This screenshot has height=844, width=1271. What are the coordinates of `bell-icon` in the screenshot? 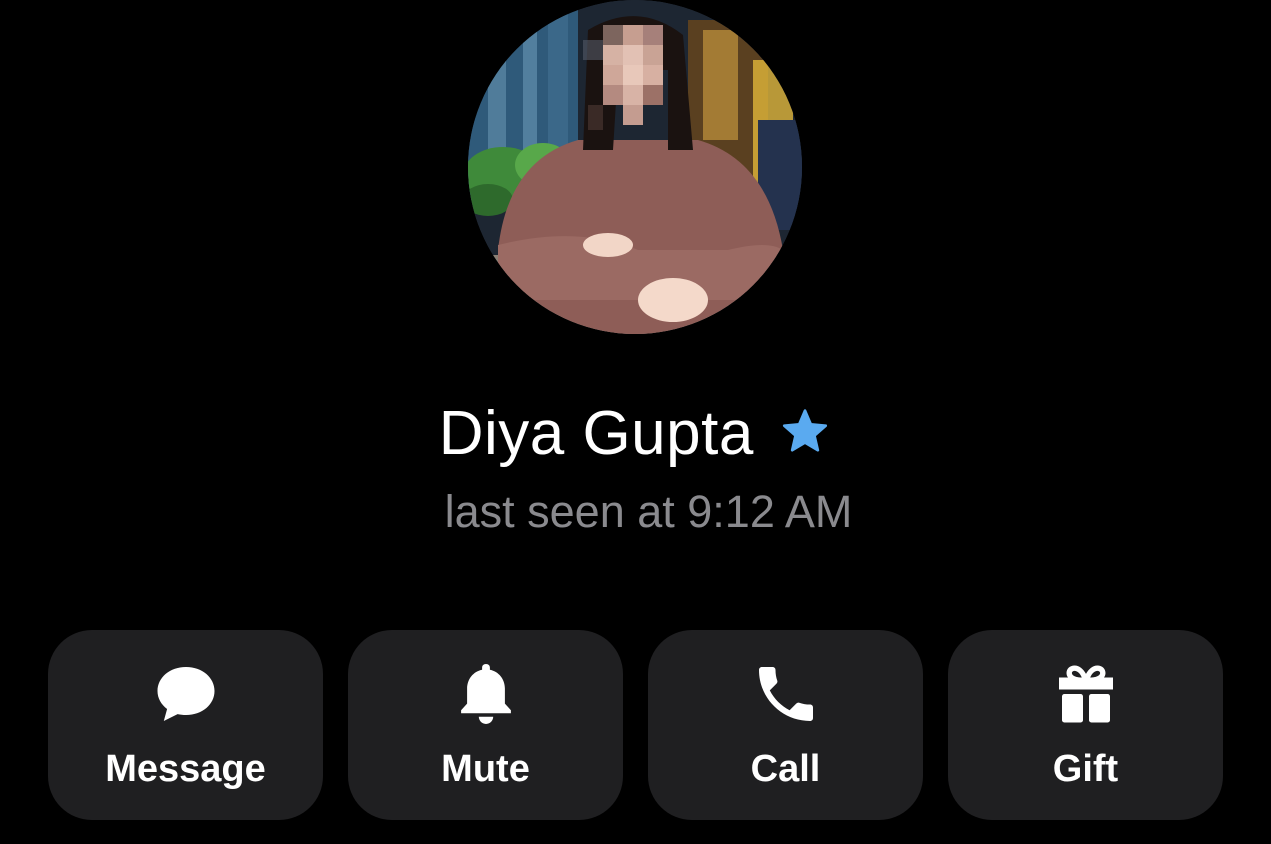 It's located at (485, 694).